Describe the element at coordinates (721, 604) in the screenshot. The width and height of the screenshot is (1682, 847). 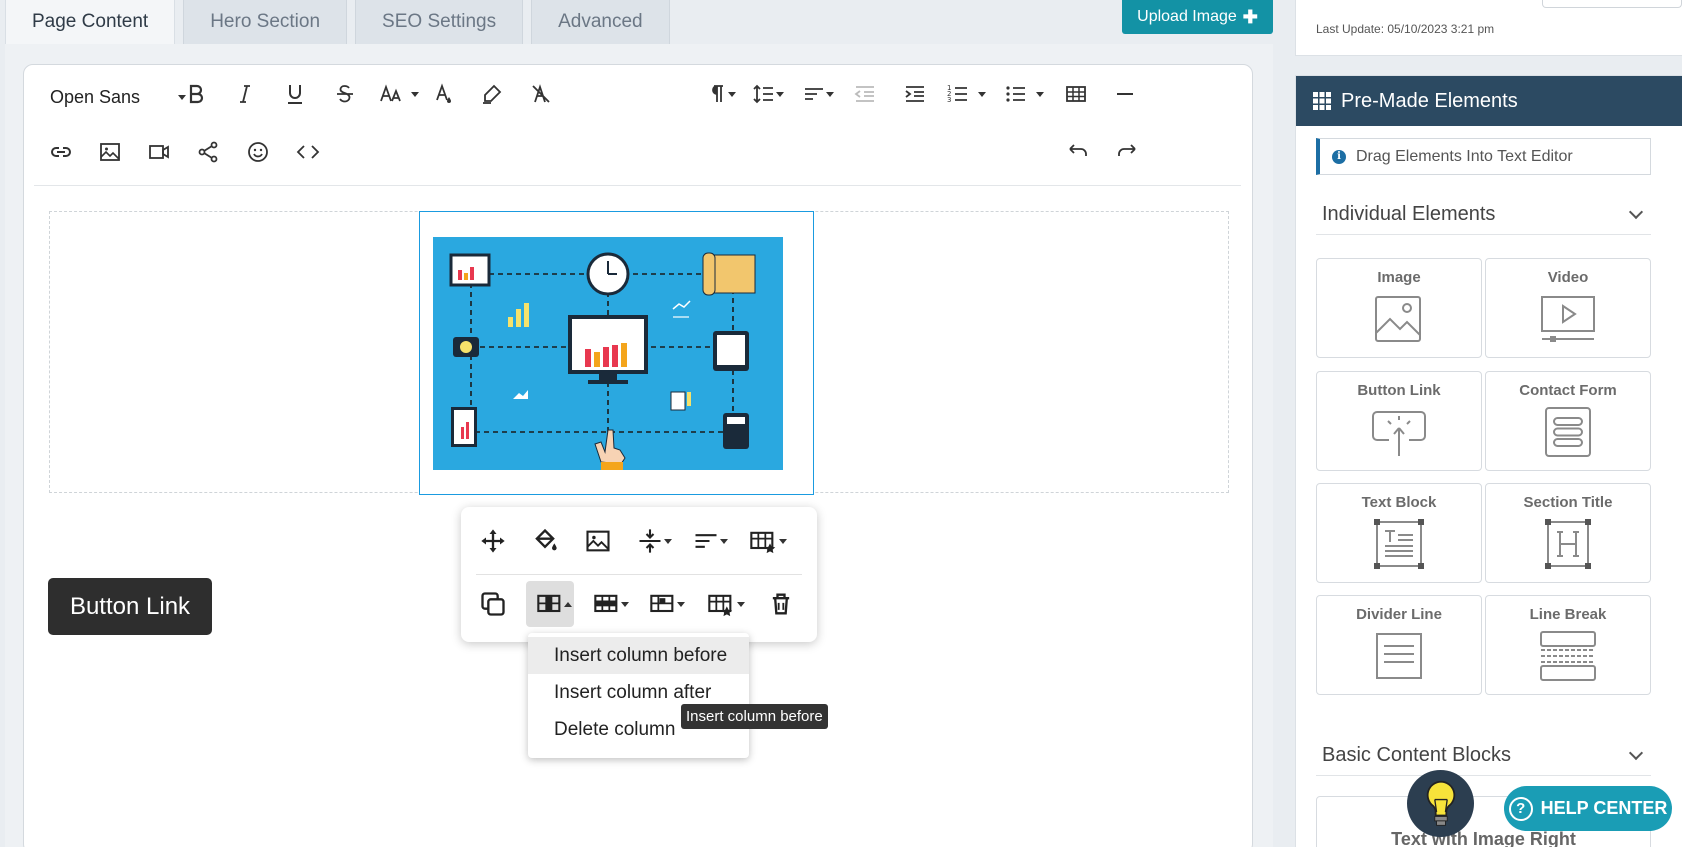
I see `cell-style-icon` at that location.